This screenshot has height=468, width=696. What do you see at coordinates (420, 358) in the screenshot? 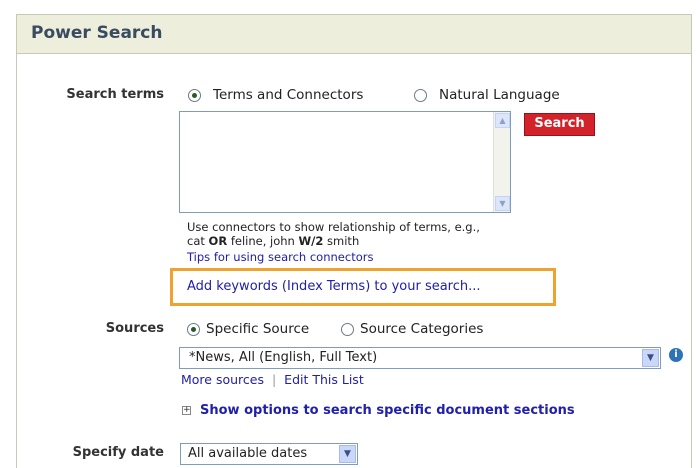
I see `source-select: *News, All (English, Full Text) ▼` at bounding box center [420, 358].